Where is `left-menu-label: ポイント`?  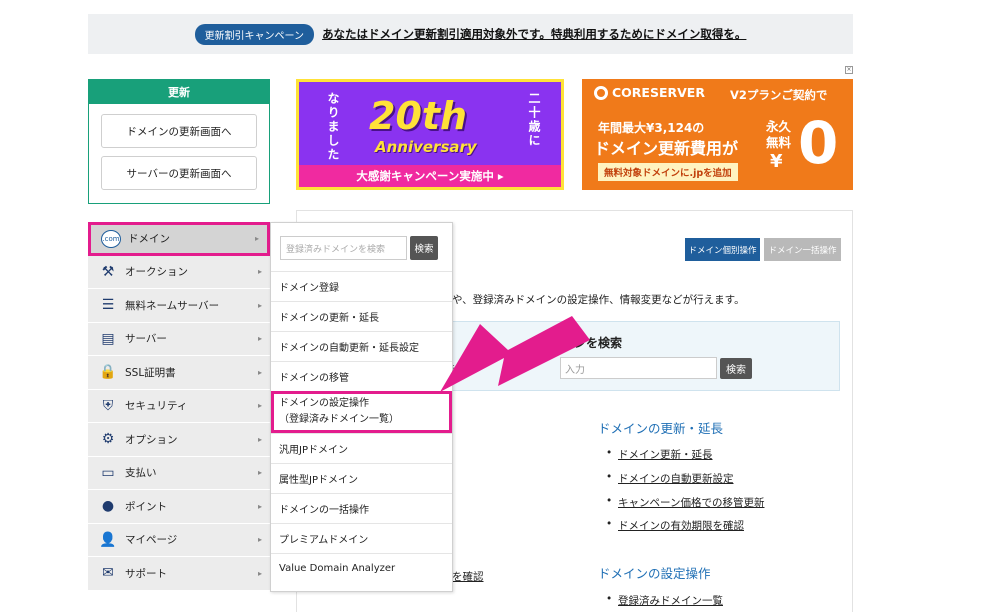
left-menu-label: ポイント is located at coordinates (146, 506).